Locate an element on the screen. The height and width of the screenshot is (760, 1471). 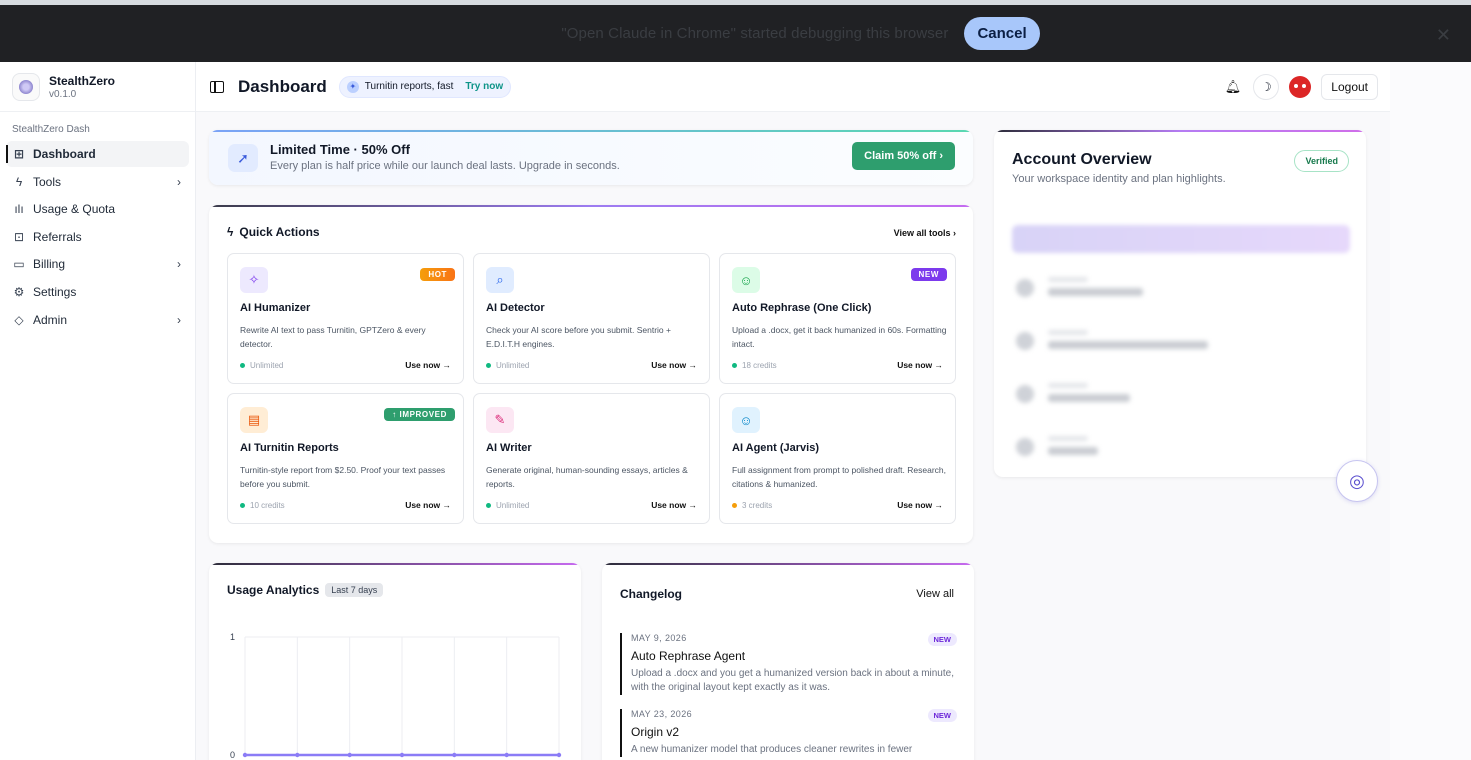
tool-quota: 18 credits is located at coordinates (754, 365).